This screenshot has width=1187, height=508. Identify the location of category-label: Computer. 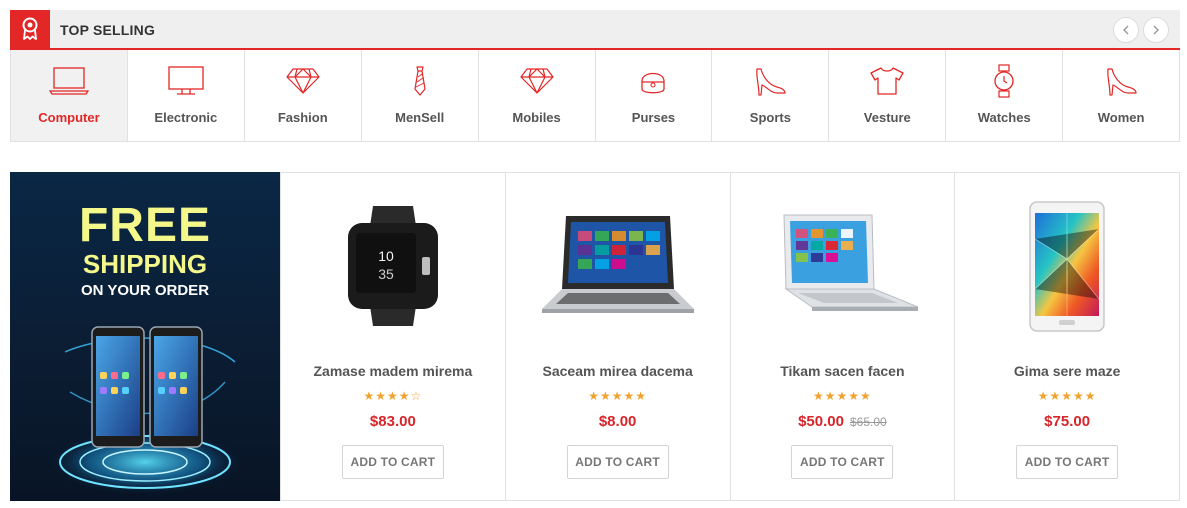
(69, 117).